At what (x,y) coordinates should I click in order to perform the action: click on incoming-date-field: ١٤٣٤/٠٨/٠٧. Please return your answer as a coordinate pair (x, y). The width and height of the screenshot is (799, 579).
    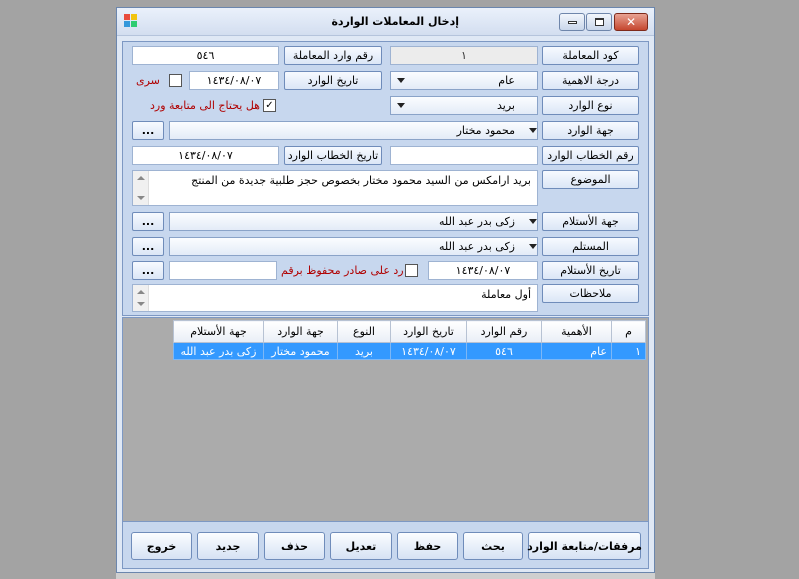
    Looking at the image, I should click on (234, 80).